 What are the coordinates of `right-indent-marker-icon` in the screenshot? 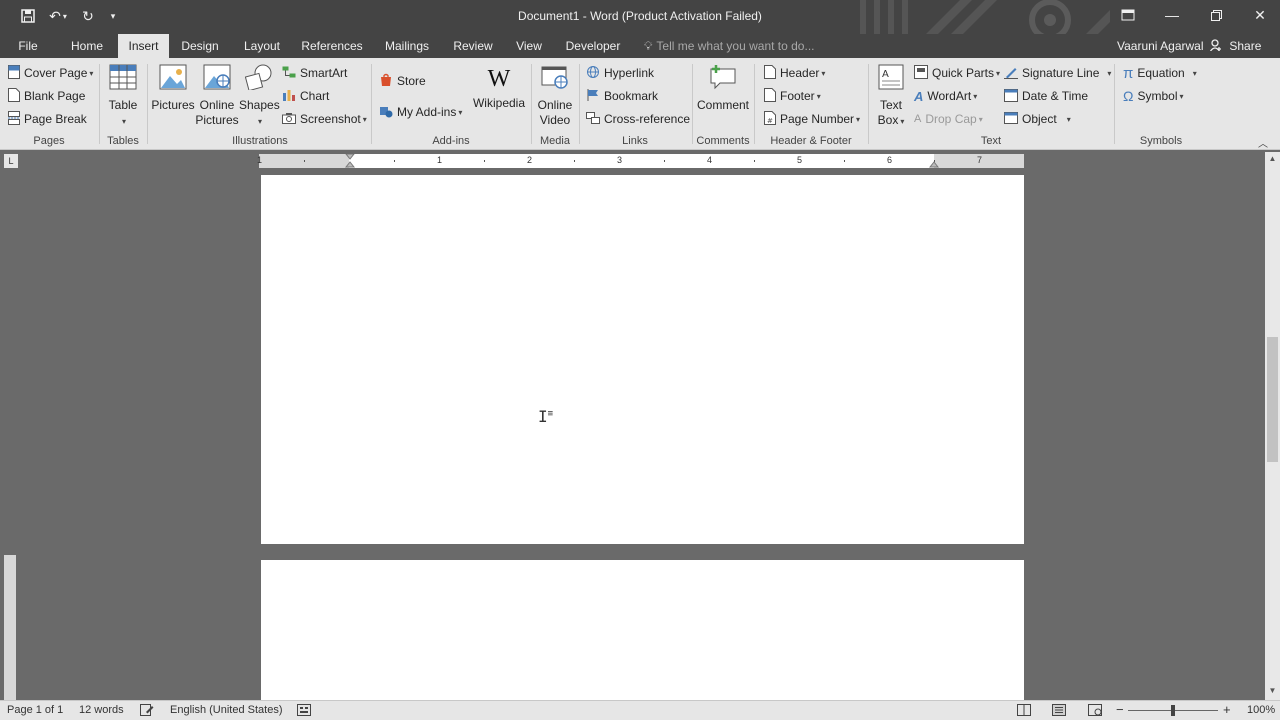 It's located at (934, 161).